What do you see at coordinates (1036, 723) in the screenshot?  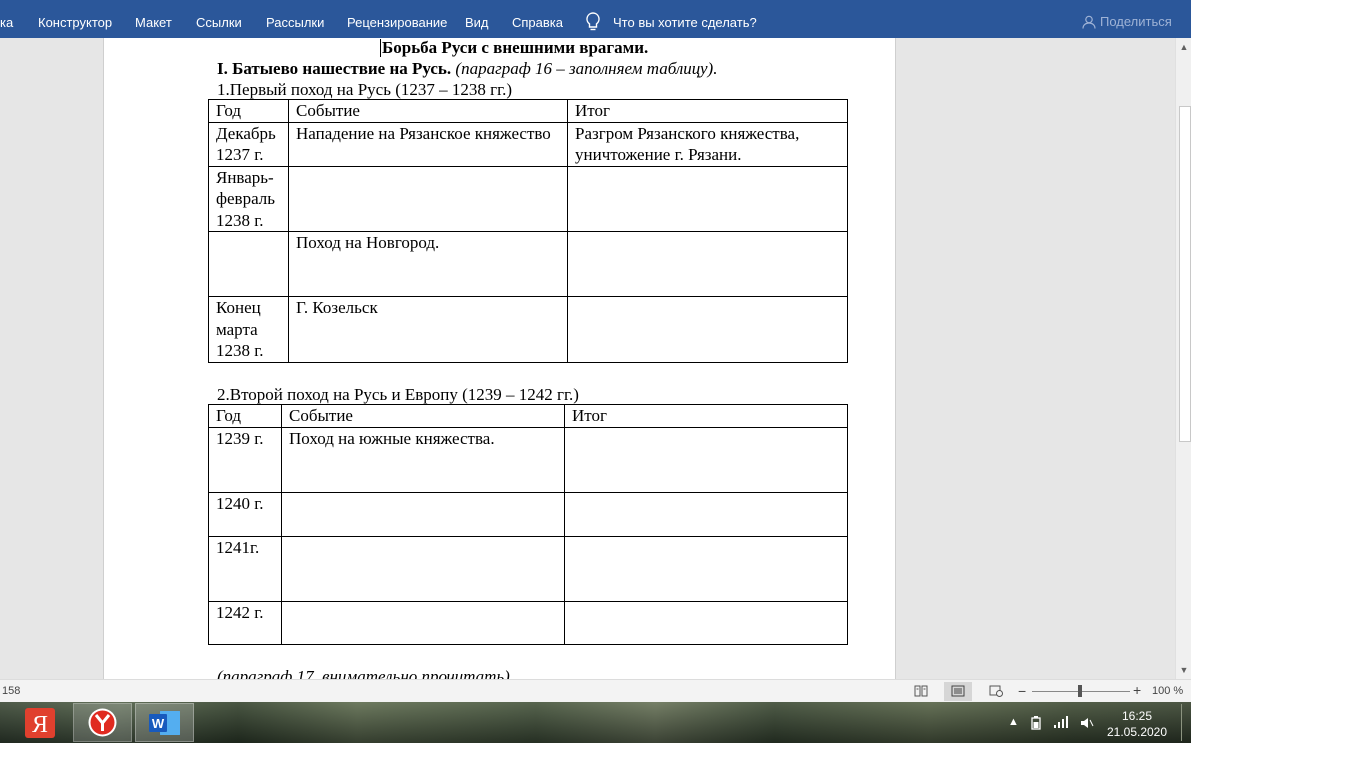 I see `battery-plug-icon` at bounding box center [1036, 723].